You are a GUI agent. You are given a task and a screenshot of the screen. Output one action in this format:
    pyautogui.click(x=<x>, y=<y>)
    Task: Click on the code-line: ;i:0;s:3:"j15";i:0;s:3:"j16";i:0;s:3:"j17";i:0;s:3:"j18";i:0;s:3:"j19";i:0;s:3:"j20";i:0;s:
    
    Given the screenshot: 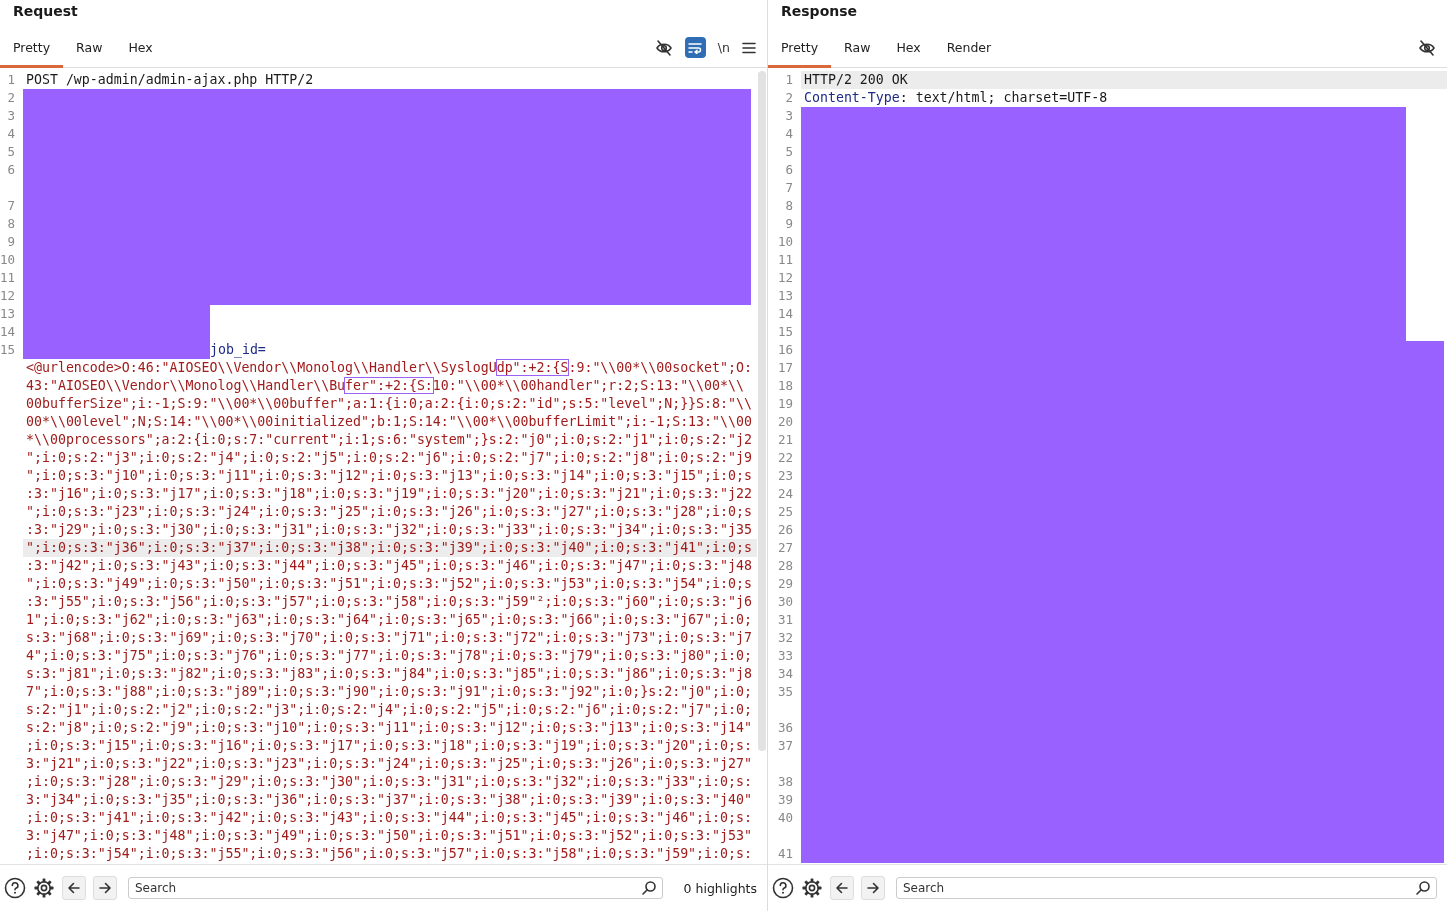 What is the action you would take?
    pyautogui.click(x=389, y=746)
    